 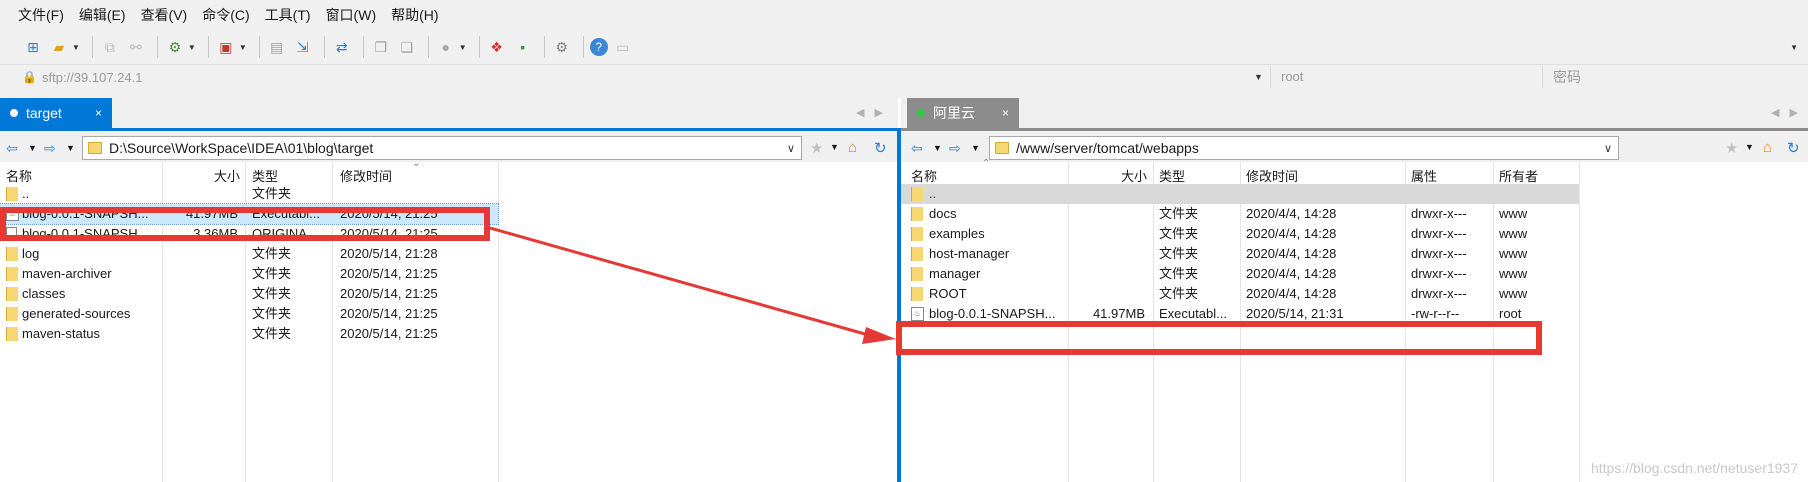 I want to click on table-row: manager 文件夹 2020/4/4, 14:28 drwxr-x--- www, so click(x=1240, y=274).